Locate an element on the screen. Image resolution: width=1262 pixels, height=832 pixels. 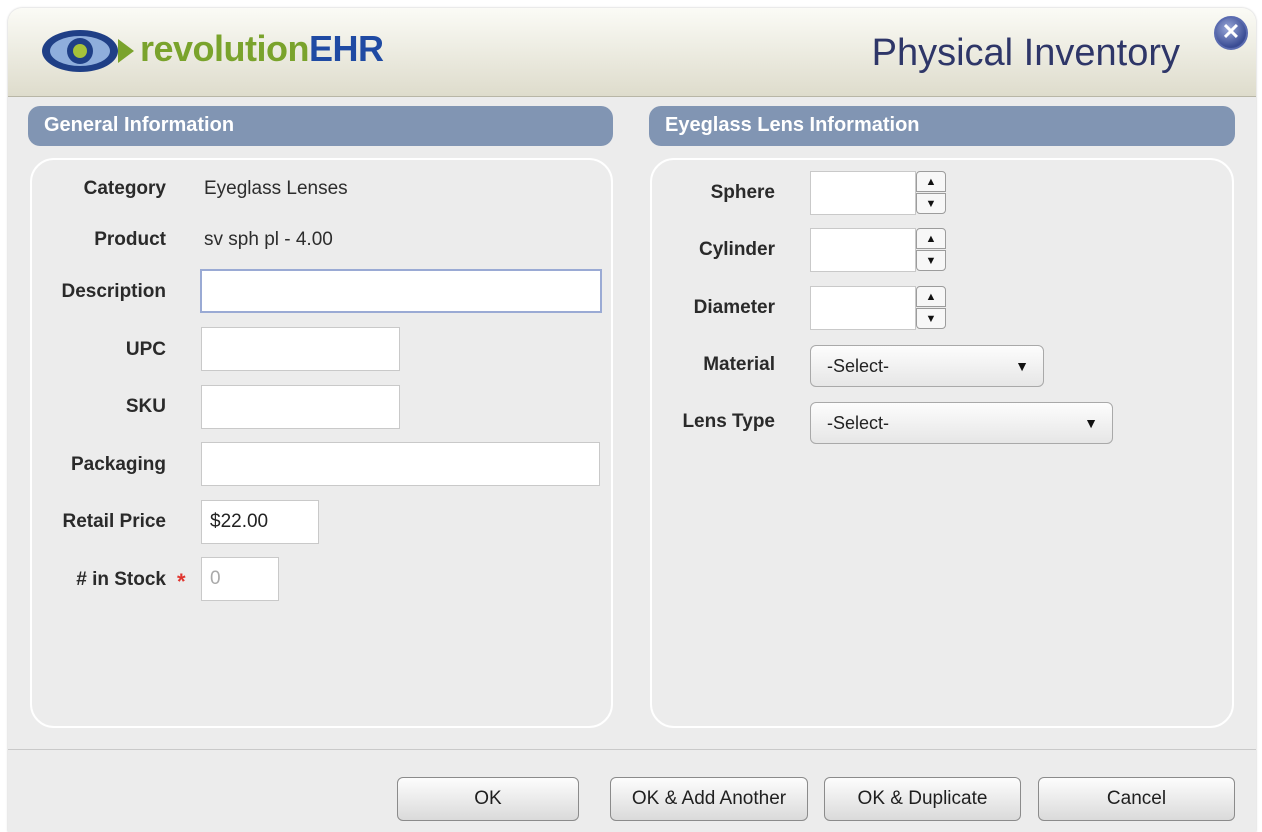
material-label: Material is located at coordinates (739, 364).